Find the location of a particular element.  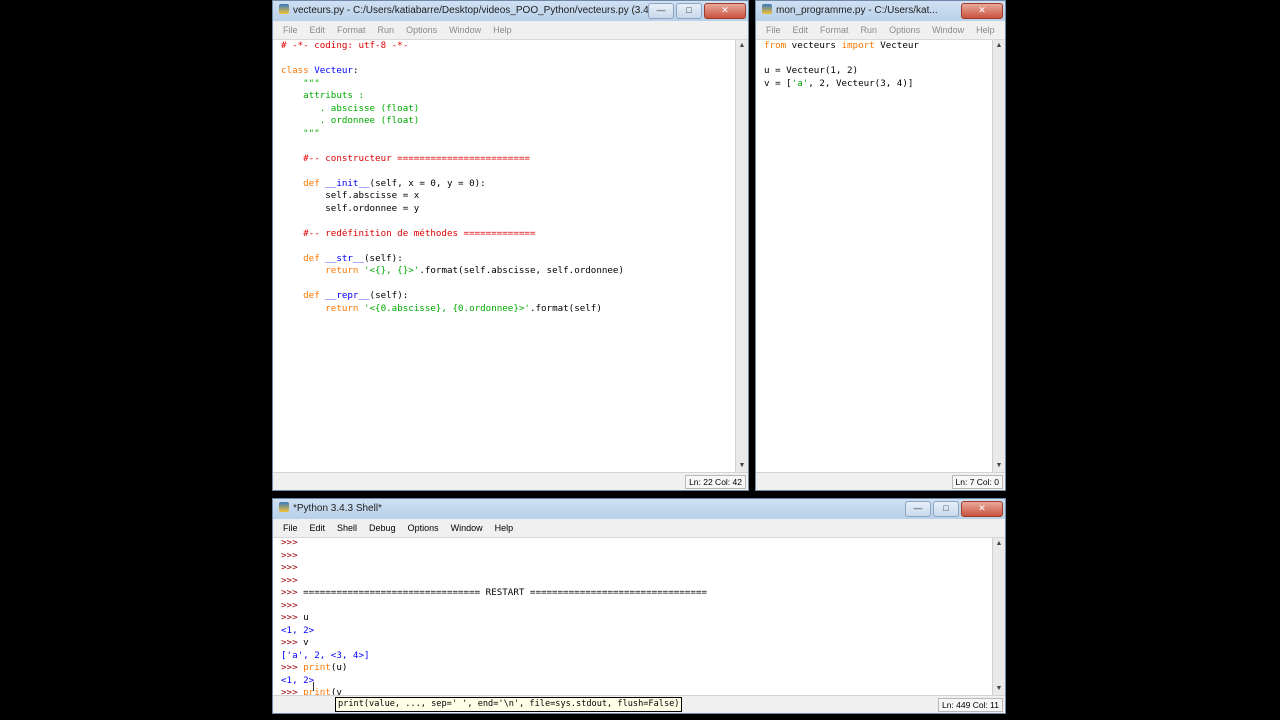

status-bar: Ln: 7 Col: 0 is located at coordinates (880, 481).